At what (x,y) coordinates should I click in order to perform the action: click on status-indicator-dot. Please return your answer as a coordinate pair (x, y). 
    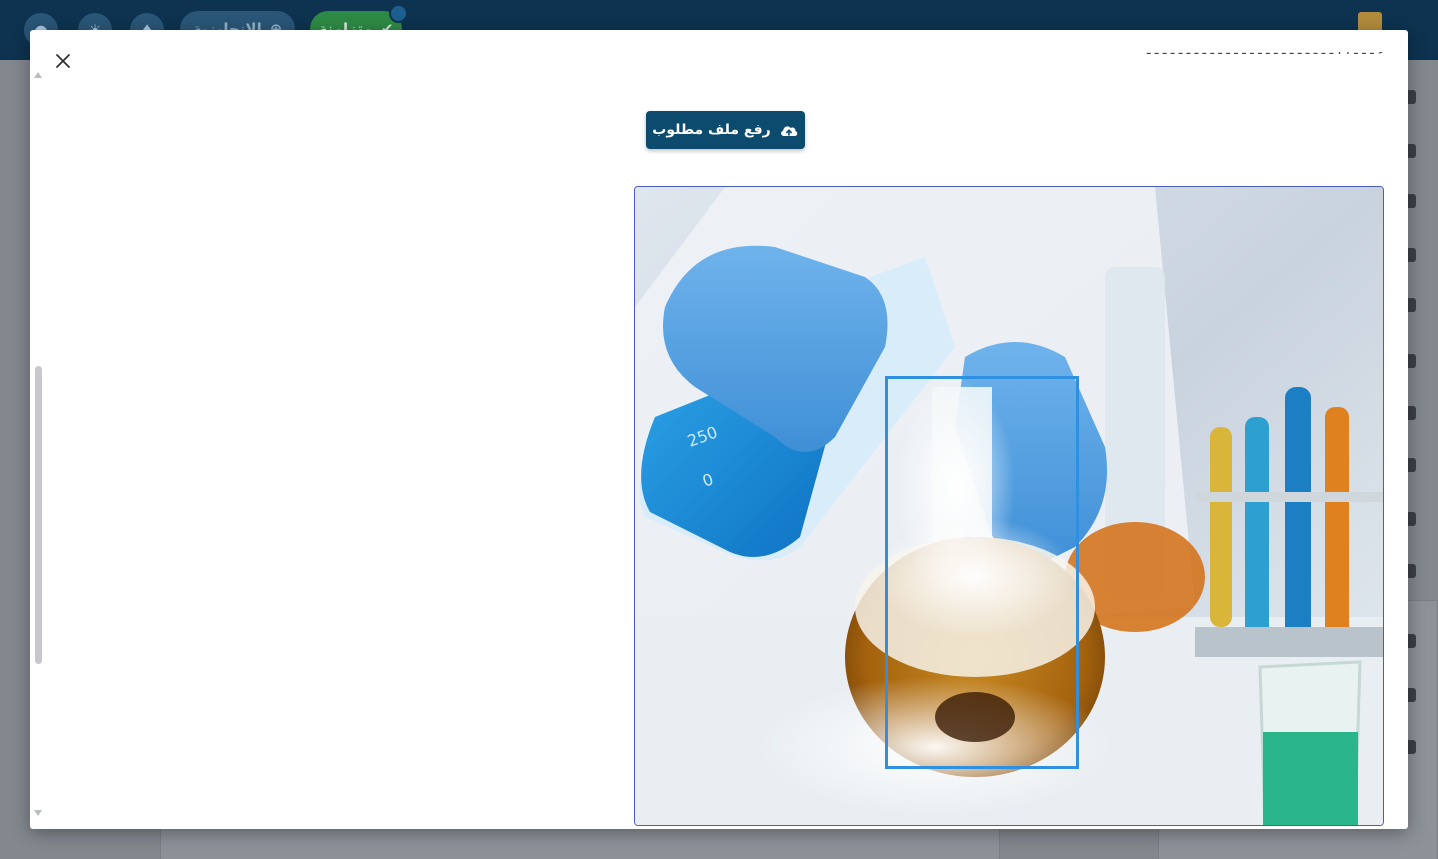
    Looking at the image, I should click on (398, 13).